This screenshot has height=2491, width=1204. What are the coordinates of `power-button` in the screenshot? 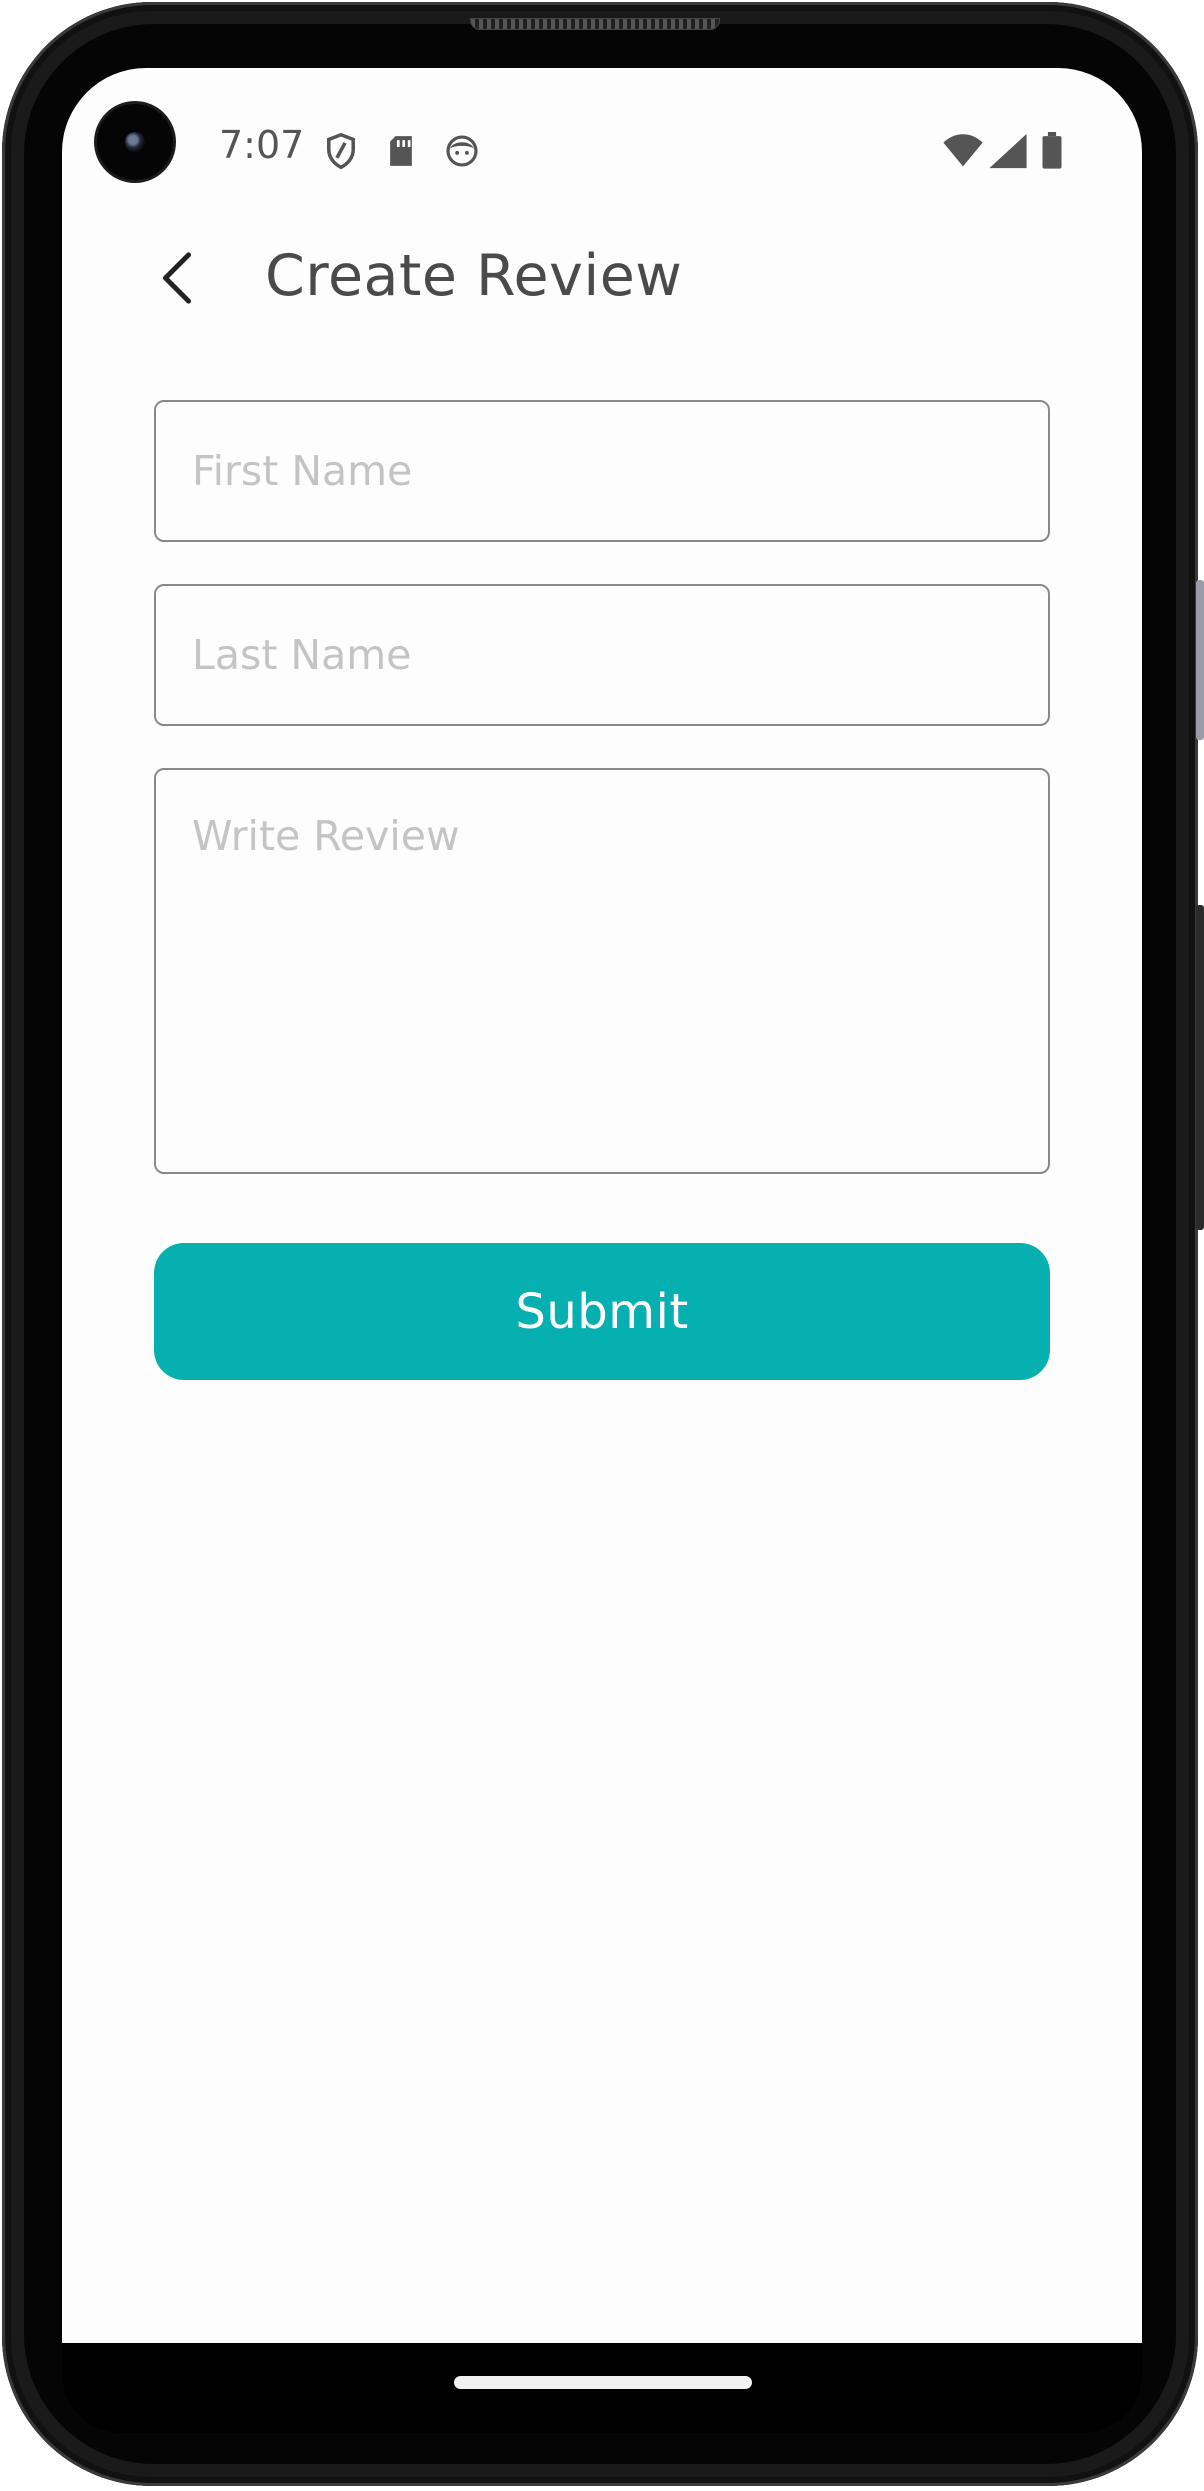 It's located at (1200, 1067).